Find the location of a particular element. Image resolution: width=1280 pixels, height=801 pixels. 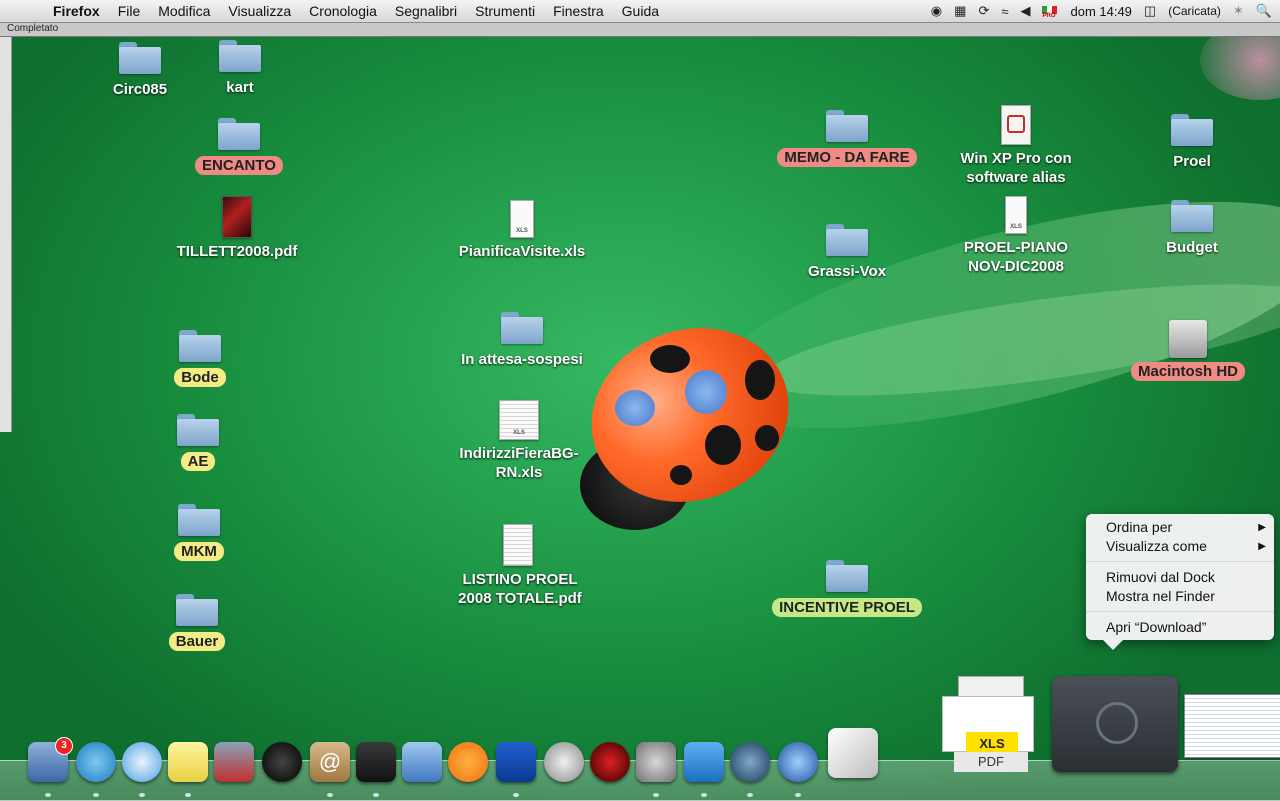

desktop-item-label: In attesa-sospesi is located at coordinates (522, 359).